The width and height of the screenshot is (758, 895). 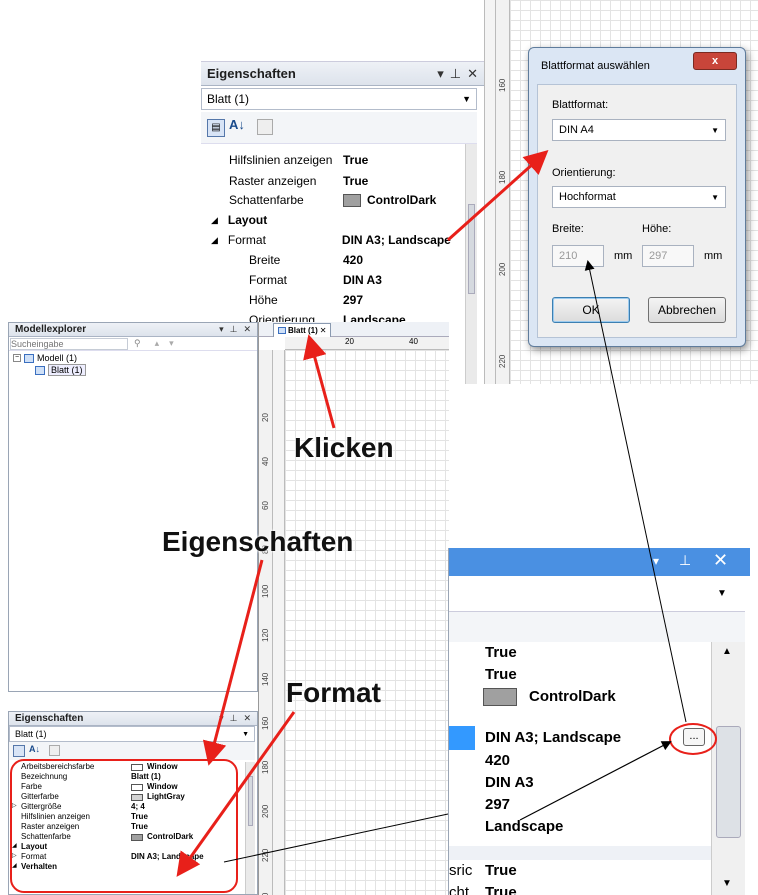 What do you see at coordinates (727, 883) in the screenshot?
I see `scroll-down-icon: ▼` at bounding box center [727, 883].